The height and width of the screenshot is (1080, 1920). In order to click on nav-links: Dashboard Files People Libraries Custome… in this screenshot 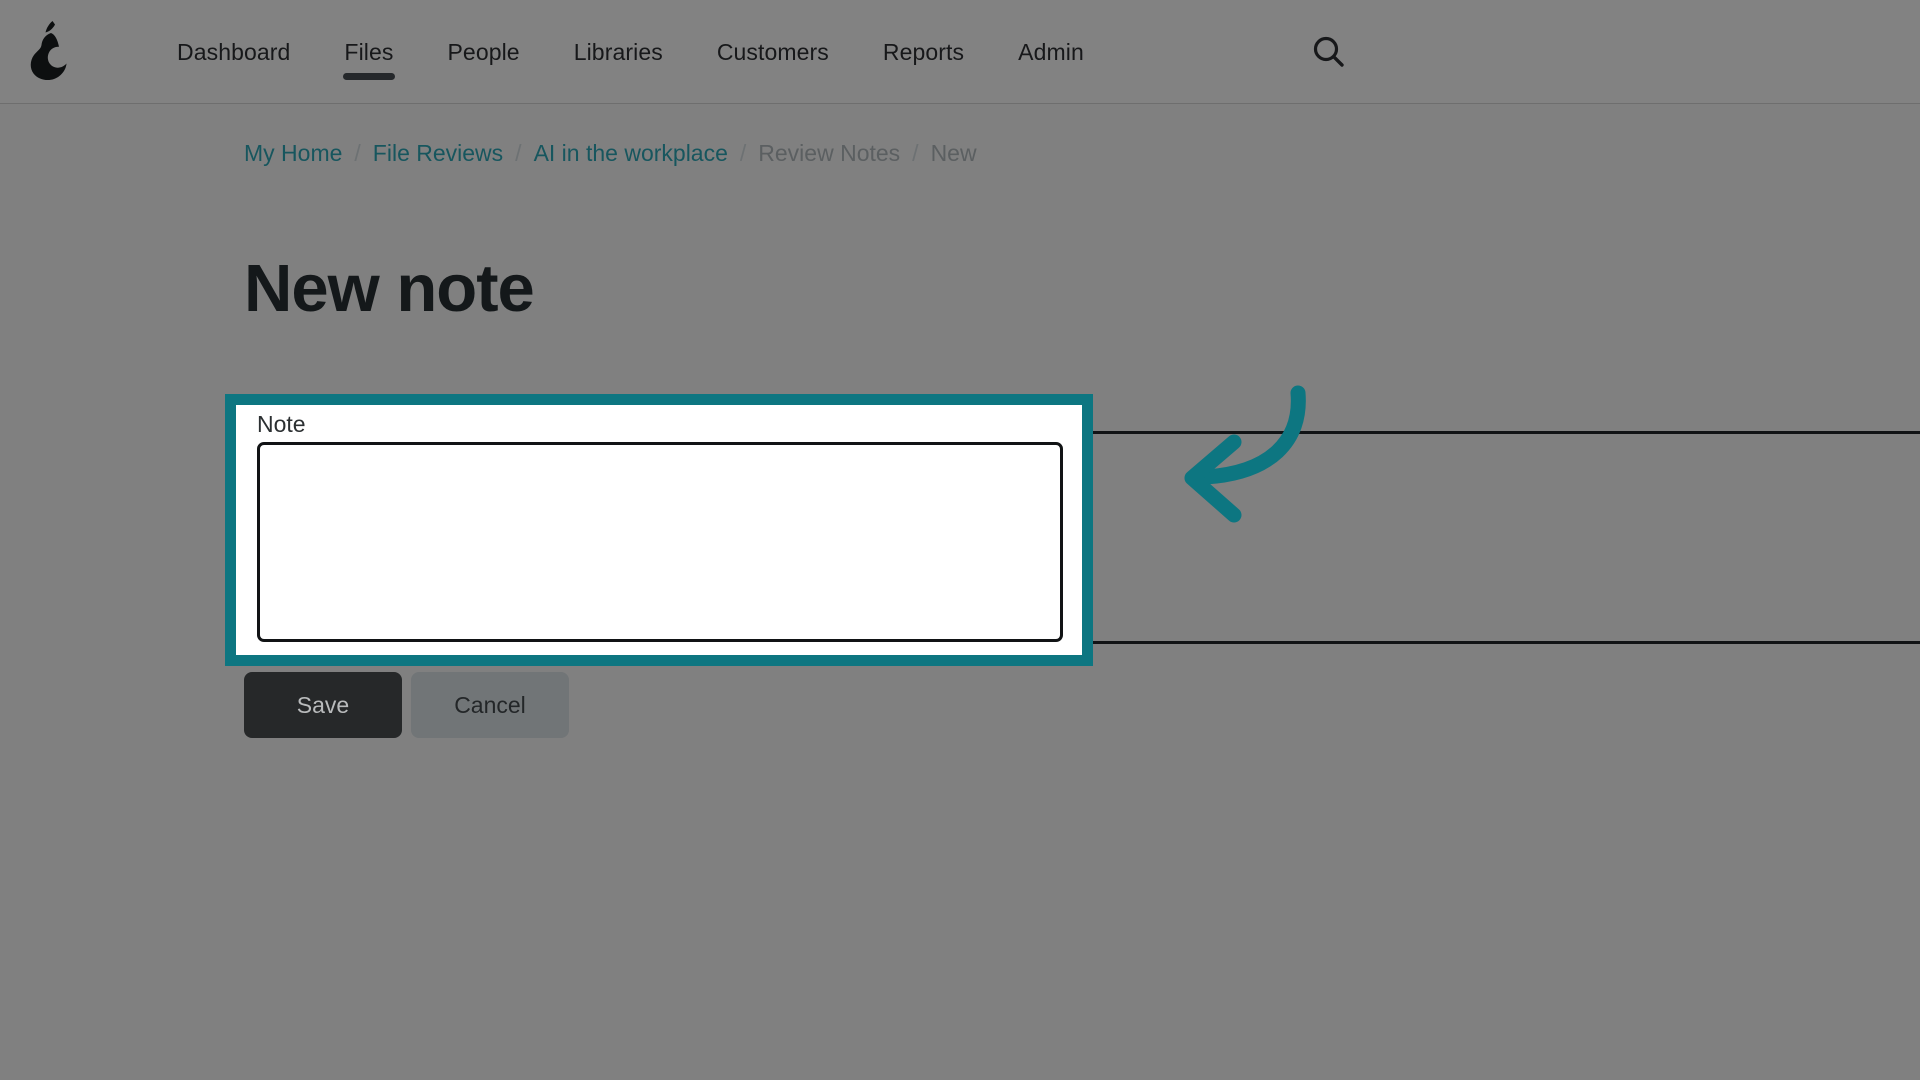, I will do `click(630, 52)`.